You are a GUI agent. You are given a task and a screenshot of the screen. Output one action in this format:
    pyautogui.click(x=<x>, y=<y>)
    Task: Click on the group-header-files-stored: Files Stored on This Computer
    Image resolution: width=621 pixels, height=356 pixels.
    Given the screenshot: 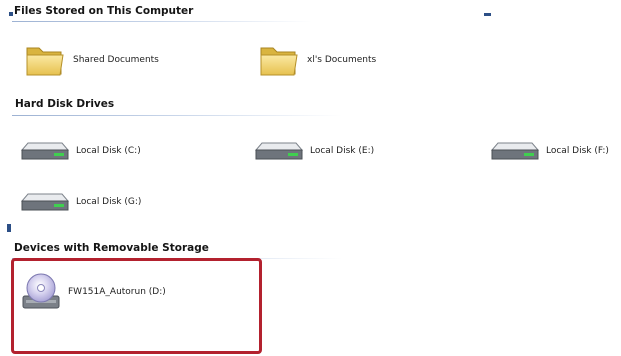 What is the action you would take?
    pyautogui.click(x=104, y=11)
    